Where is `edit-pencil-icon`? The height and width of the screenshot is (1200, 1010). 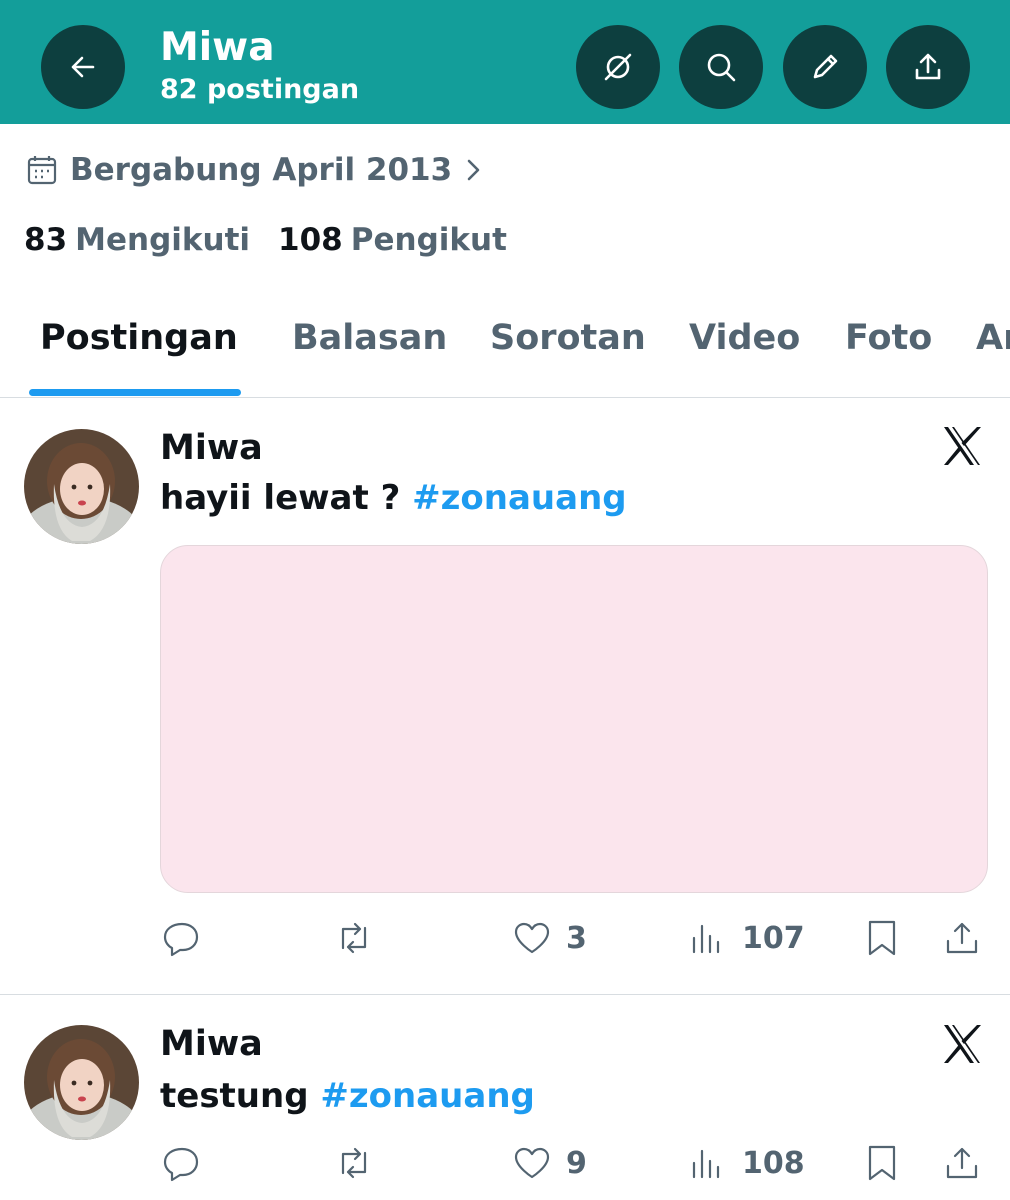
edit-pencil-icon is located at coordinates (825, 66).